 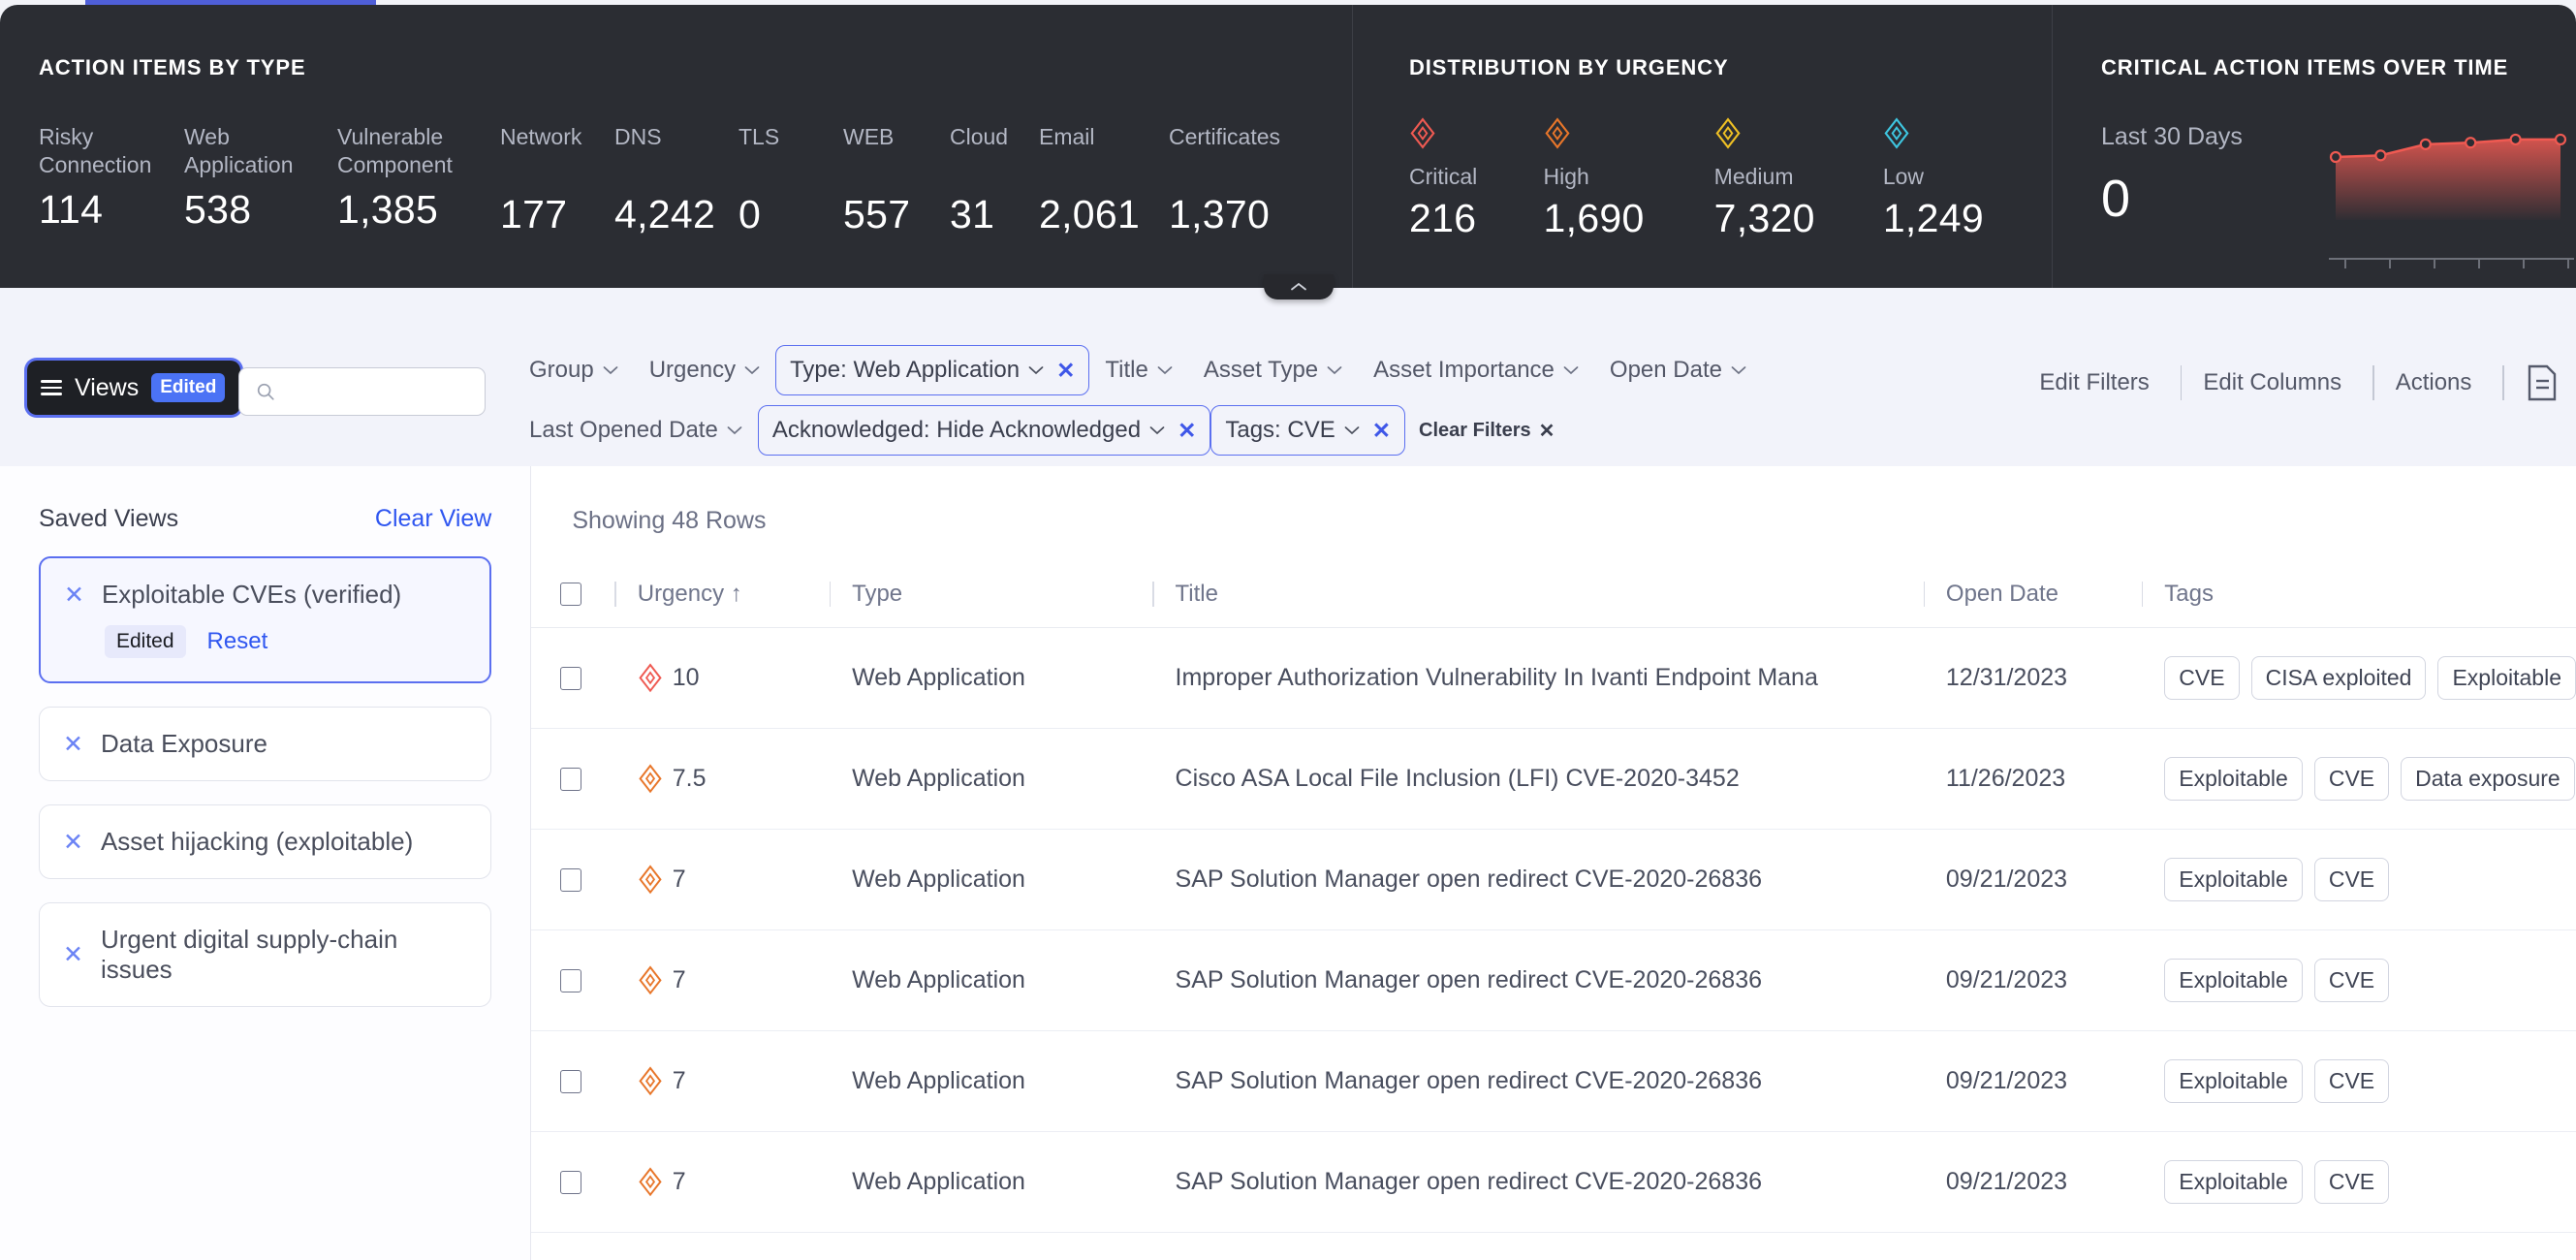 What do you see at coordinates (265, 620) in the screenshot?
I see `saved-view-item: ✕ Exploitable CVEs (verified) Edited Reset` at bounding box center [265, 620].